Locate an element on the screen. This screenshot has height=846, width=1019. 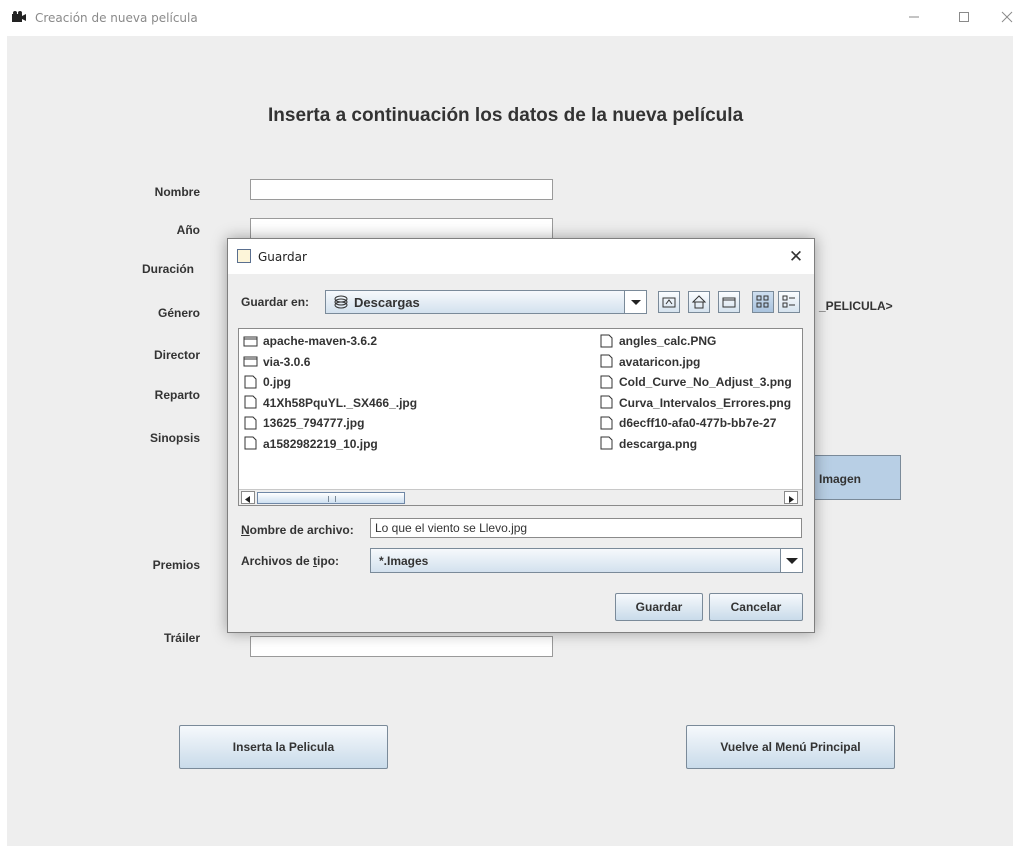
file-name: apache-maven-3.6.2 is located at coordinates (320, 340).